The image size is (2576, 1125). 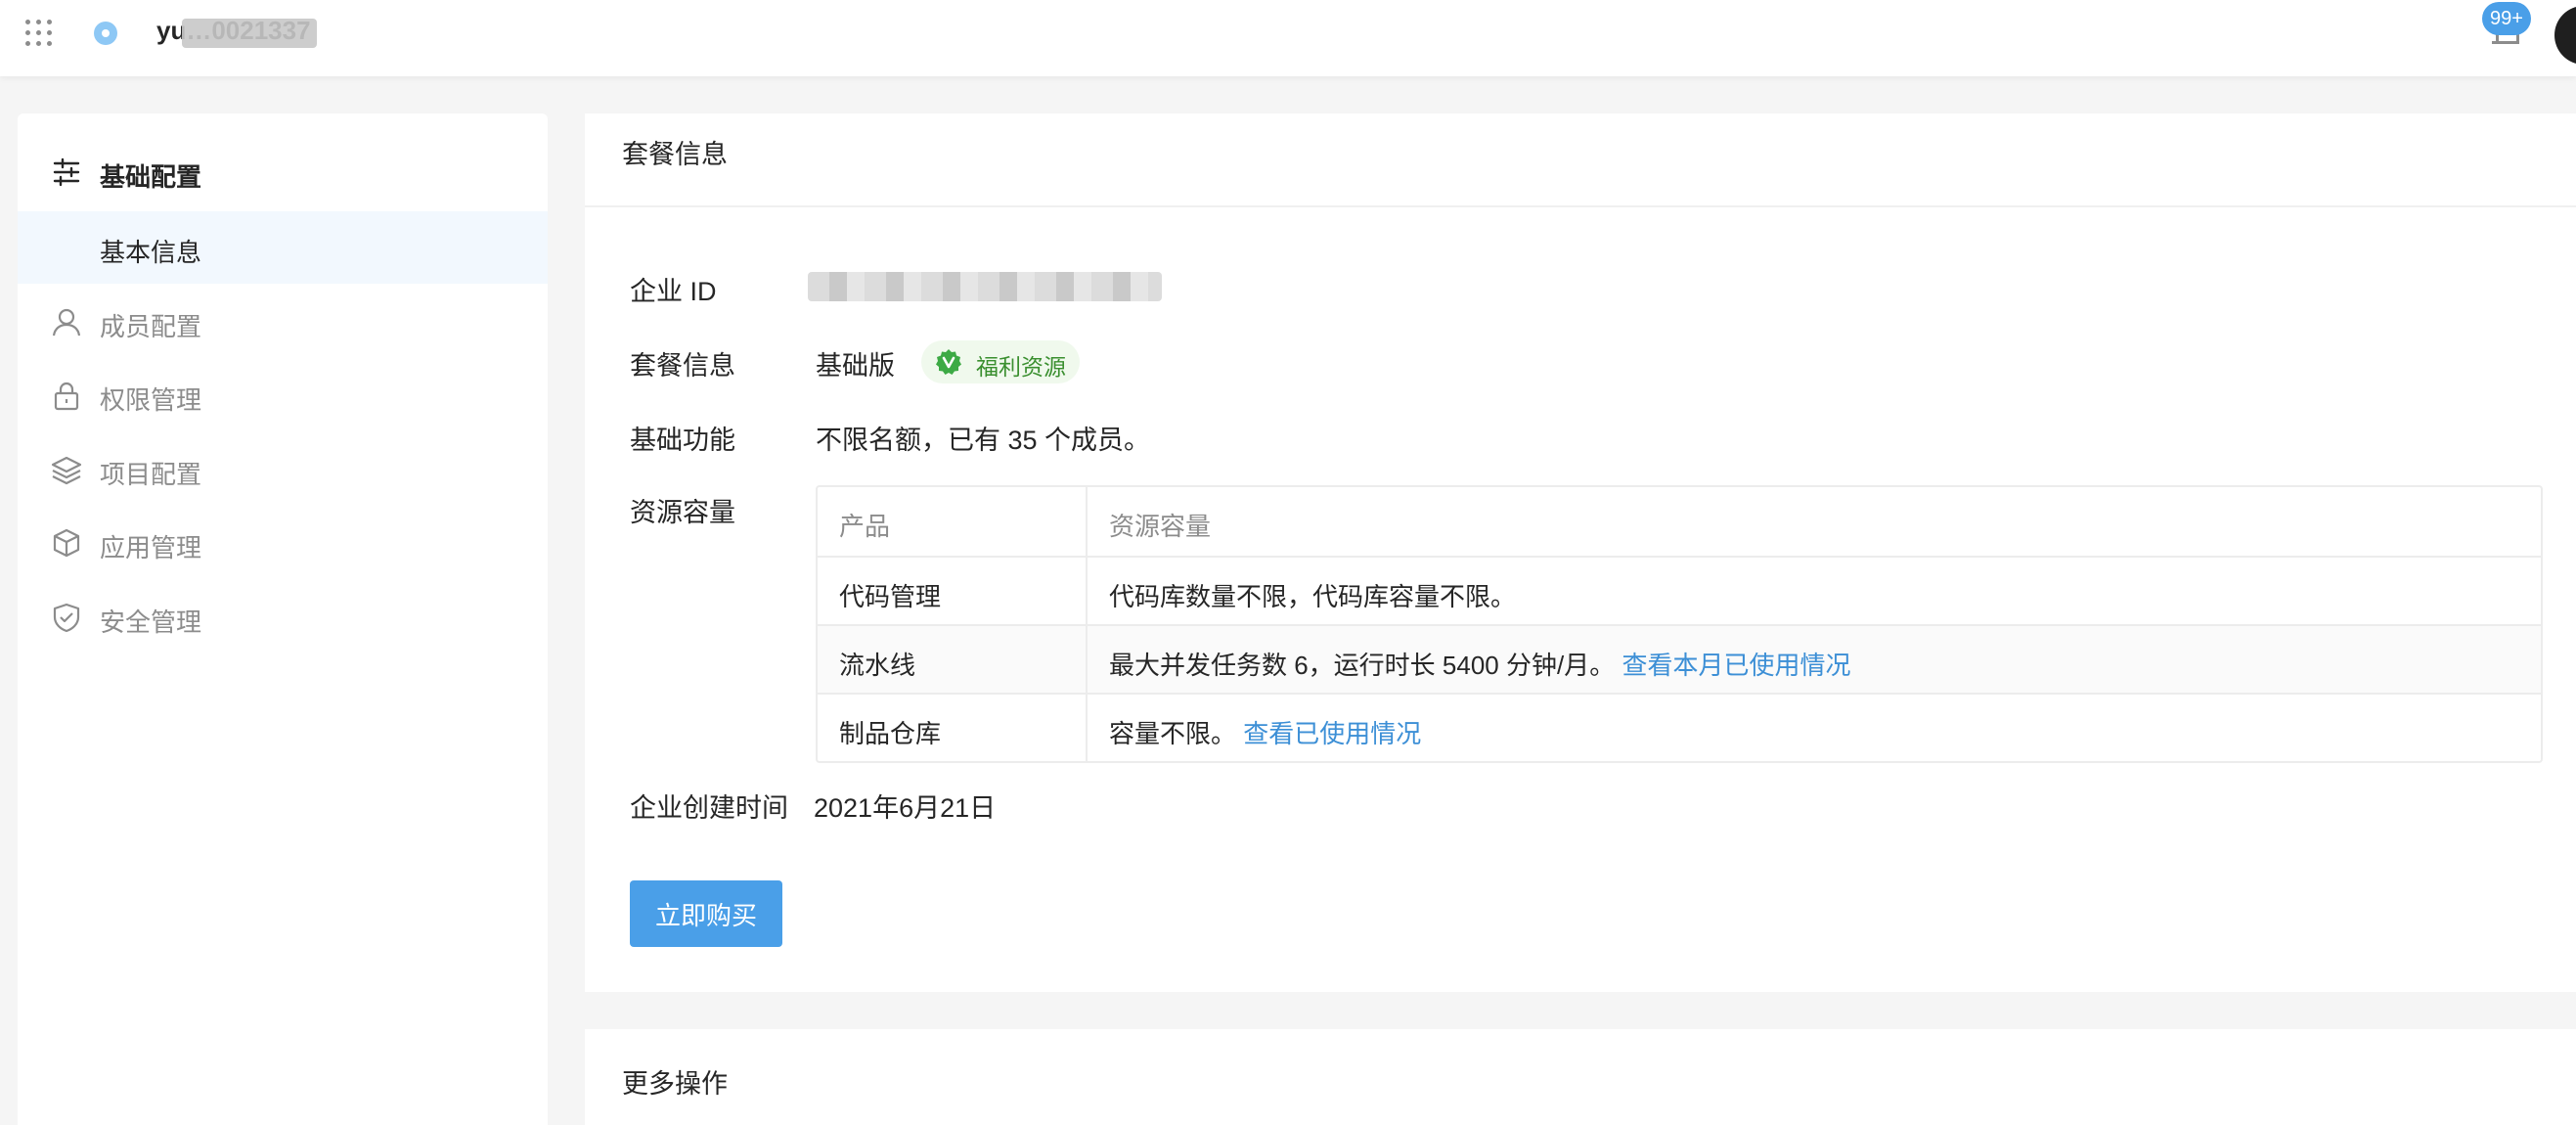 I want to click on org-id-label: 企业 ID, so click(x=674, y=291).